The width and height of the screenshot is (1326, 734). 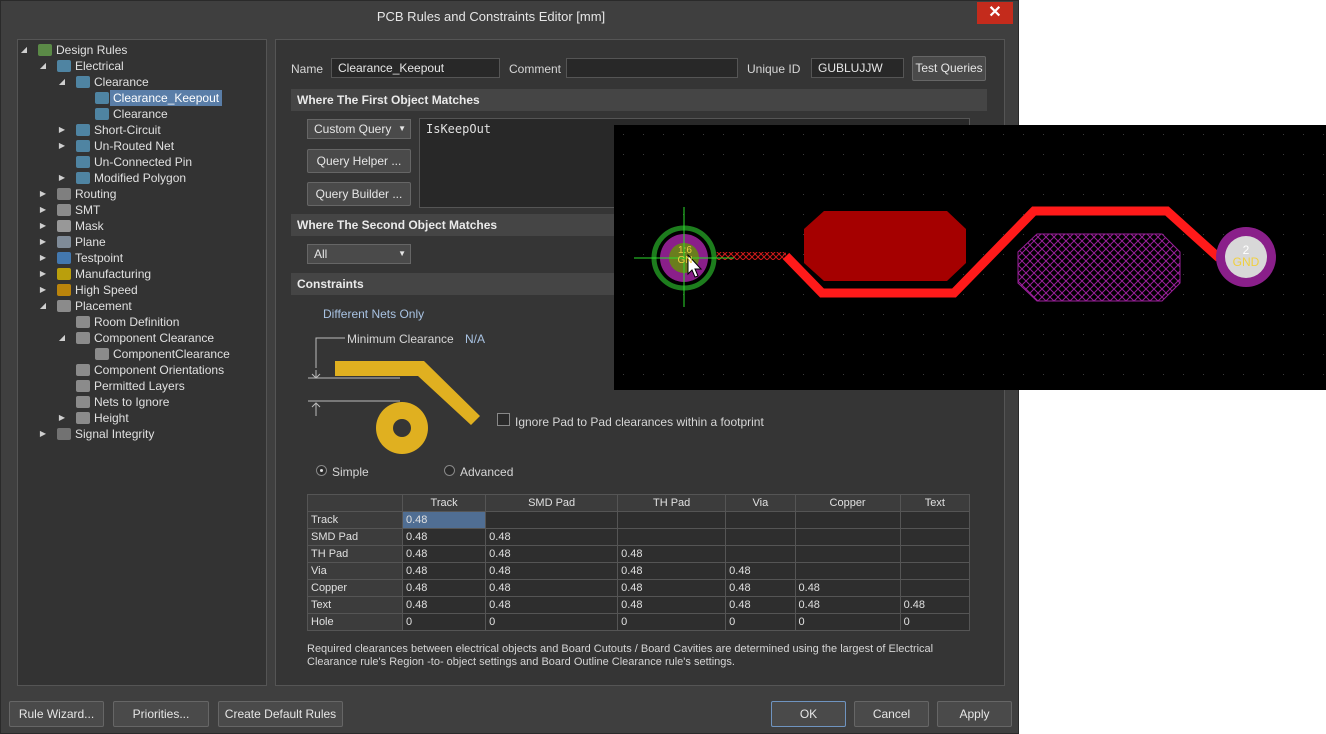 What do you see at coordinates (158, 226) in the screenshot?
I see `tree-node: ▶ Mask` at bounding box center [158, 226].